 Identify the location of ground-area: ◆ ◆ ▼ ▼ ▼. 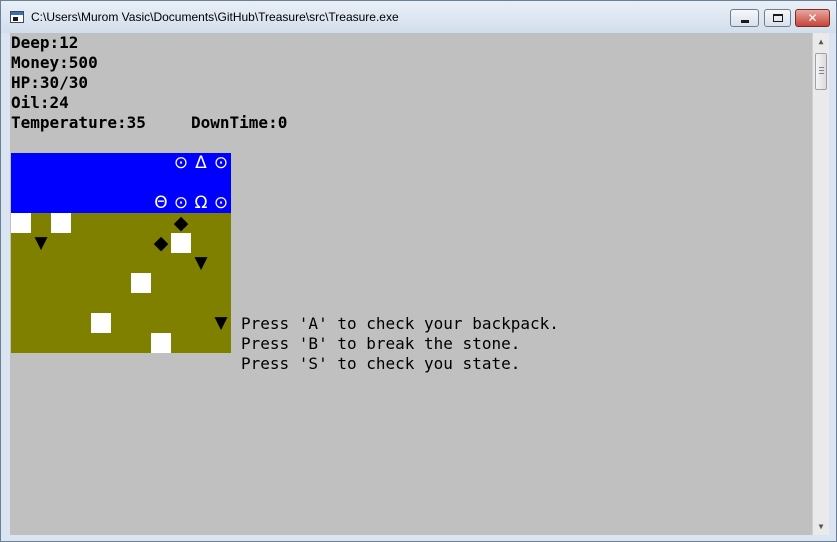
(121, 283).